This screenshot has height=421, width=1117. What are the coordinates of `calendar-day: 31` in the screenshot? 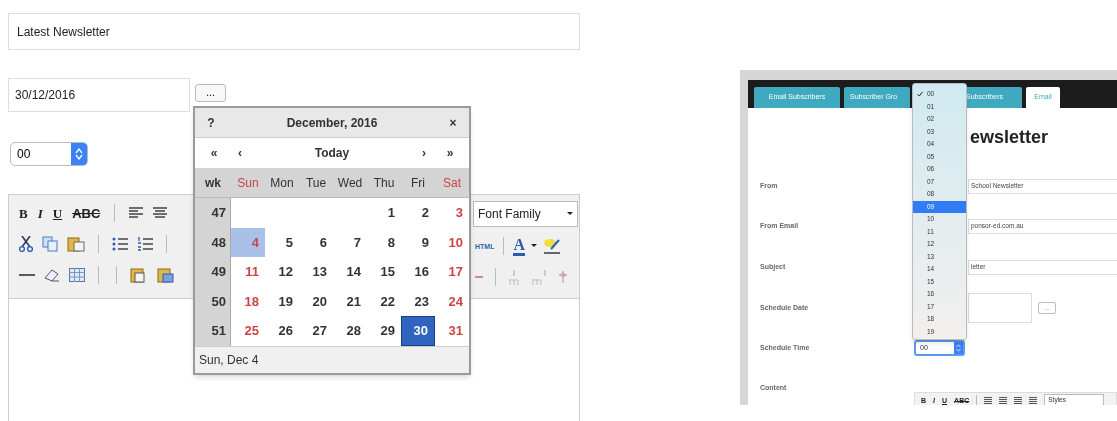 It's located at (452, 331).